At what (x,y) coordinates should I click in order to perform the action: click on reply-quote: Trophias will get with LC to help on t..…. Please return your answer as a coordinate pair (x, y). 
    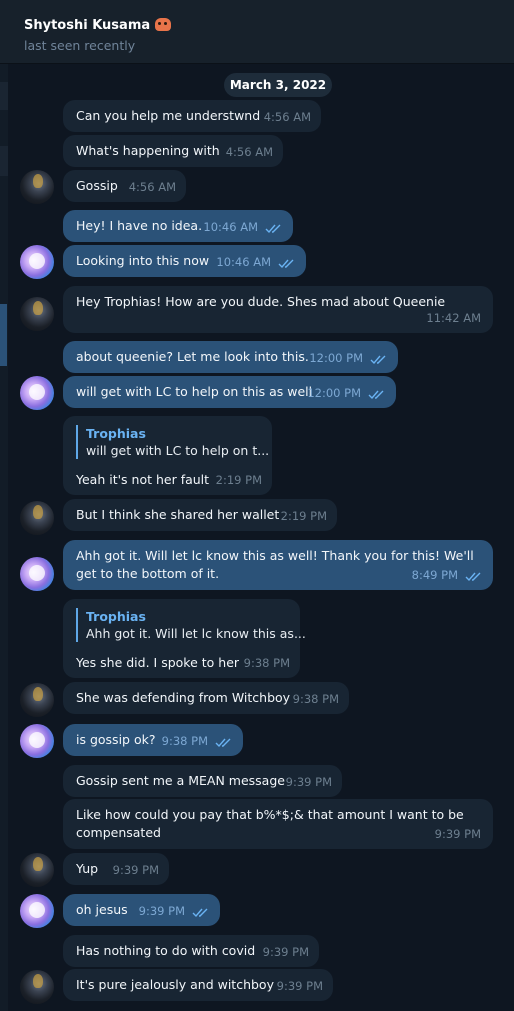
    Looking at the image, I should click on (172, 442).